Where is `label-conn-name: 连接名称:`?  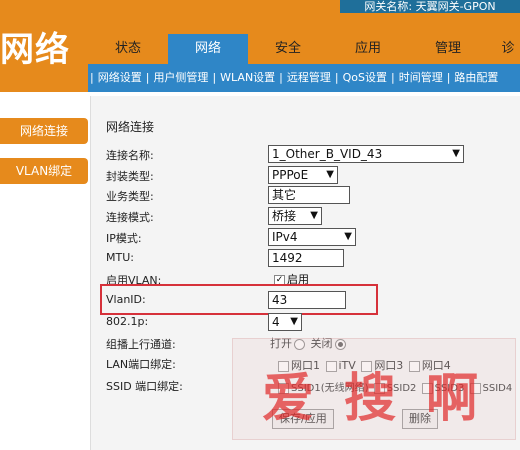 label-conn-name: 连接名称: is located at coordinates (130, 155).